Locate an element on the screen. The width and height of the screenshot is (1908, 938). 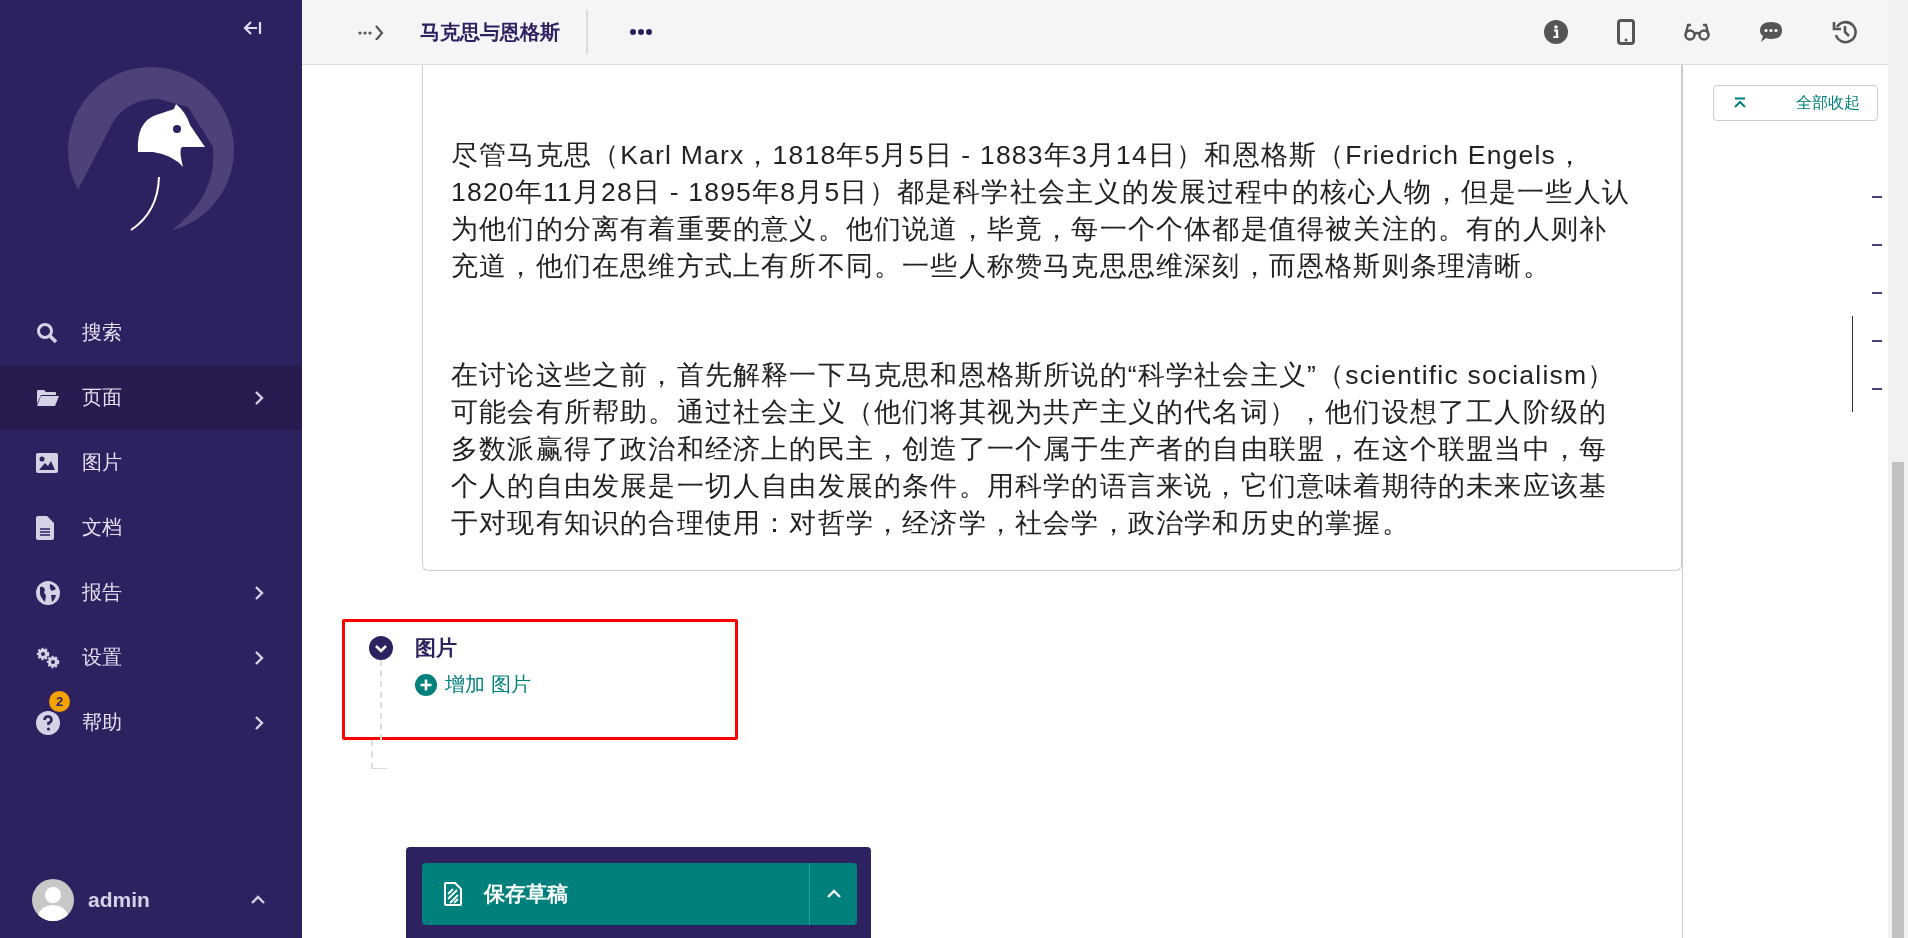
sidebar-item: 页面 is located at coordinates (151, 397).